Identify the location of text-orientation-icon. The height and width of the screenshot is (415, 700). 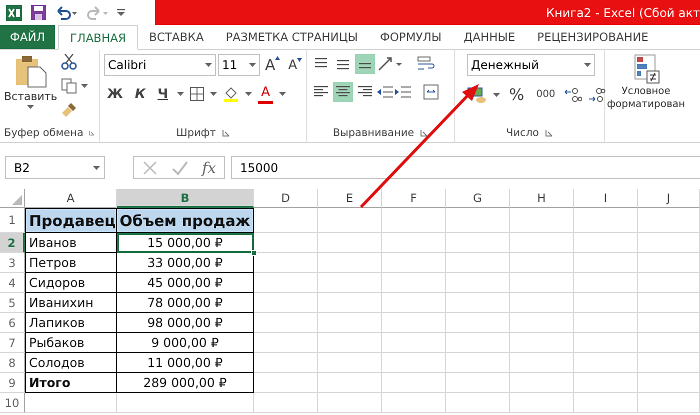
(390, 64).